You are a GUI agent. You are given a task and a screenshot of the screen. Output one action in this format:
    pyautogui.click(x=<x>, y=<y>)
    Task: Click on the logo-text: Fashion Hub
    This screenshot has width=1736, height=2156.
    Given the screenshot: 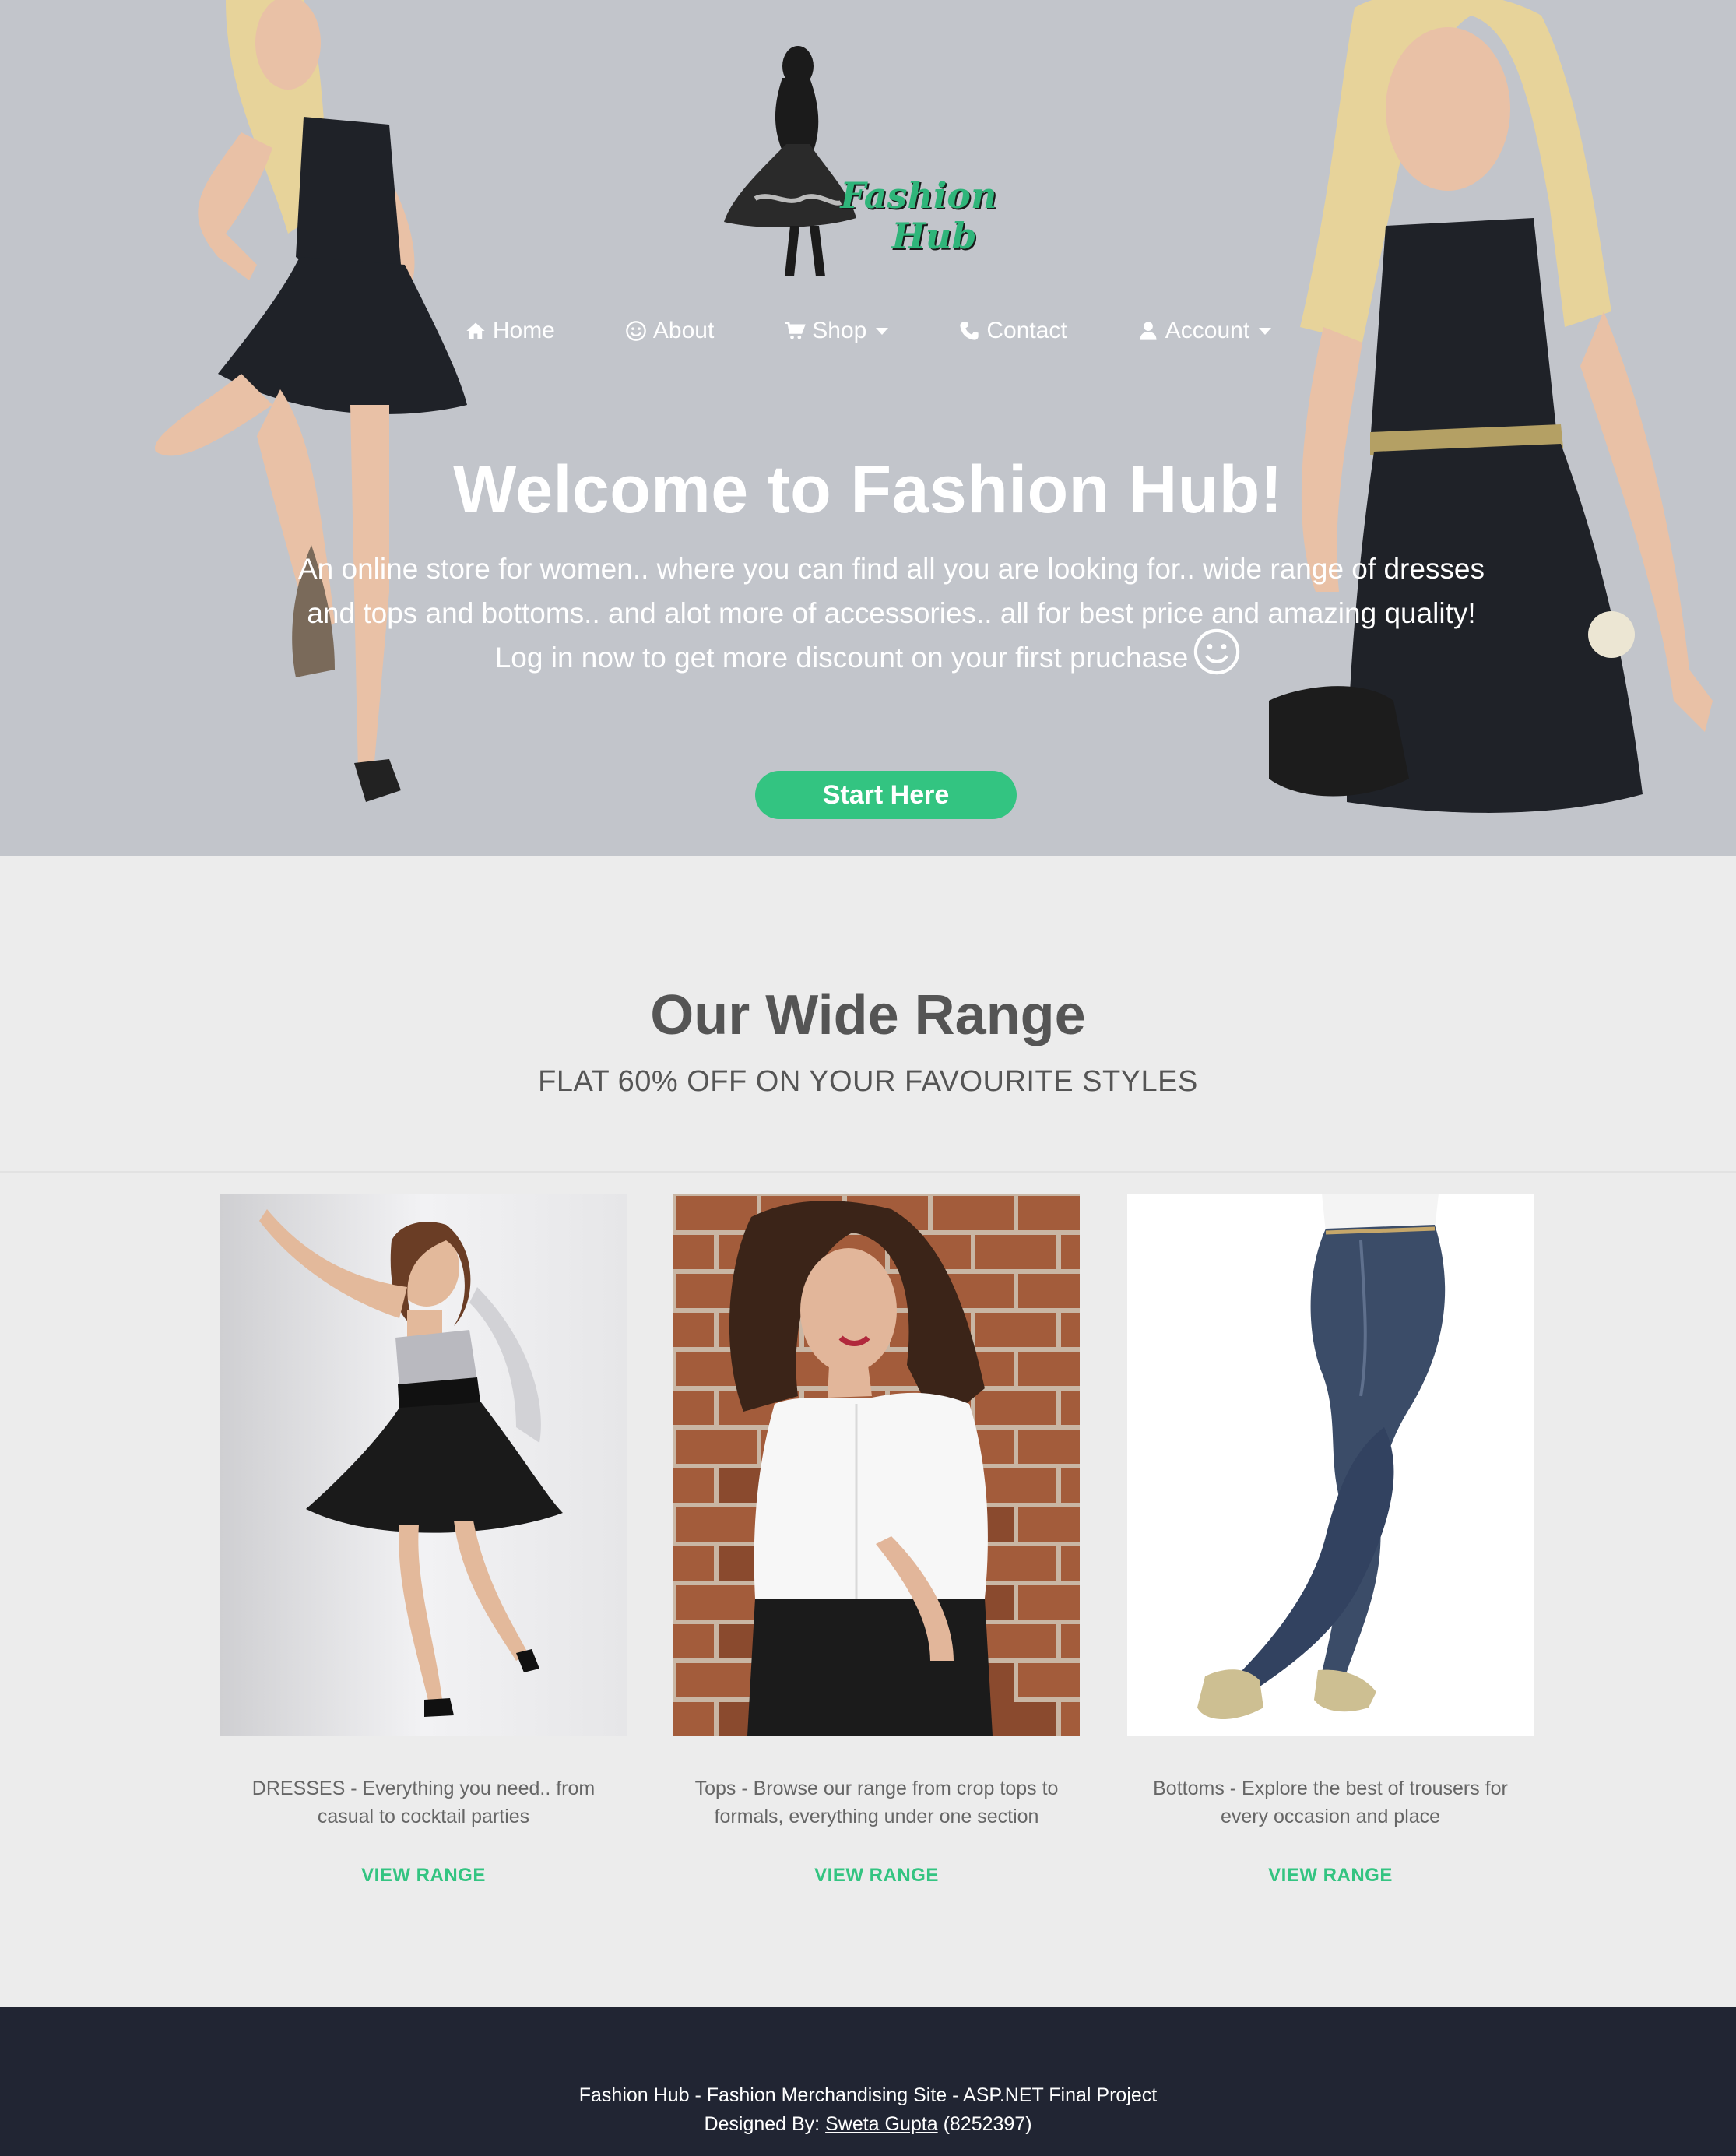 What is the action you would take?
    pyautogui.click(x=918, y=215)
    